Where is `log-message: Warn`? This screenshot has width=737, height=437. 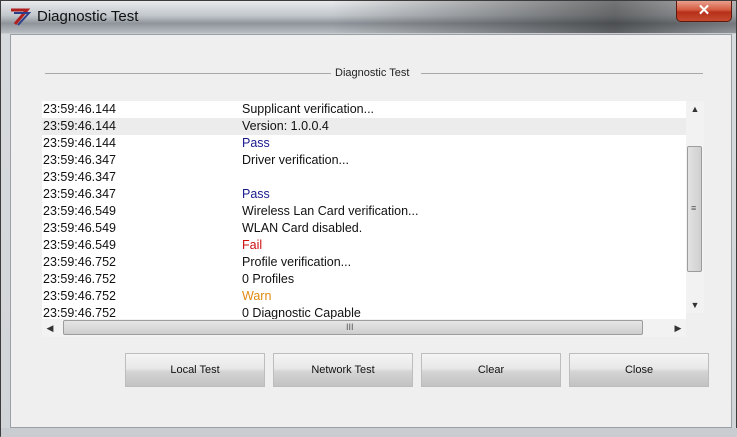
log-message: Warn is located at coordinates (257, 296).